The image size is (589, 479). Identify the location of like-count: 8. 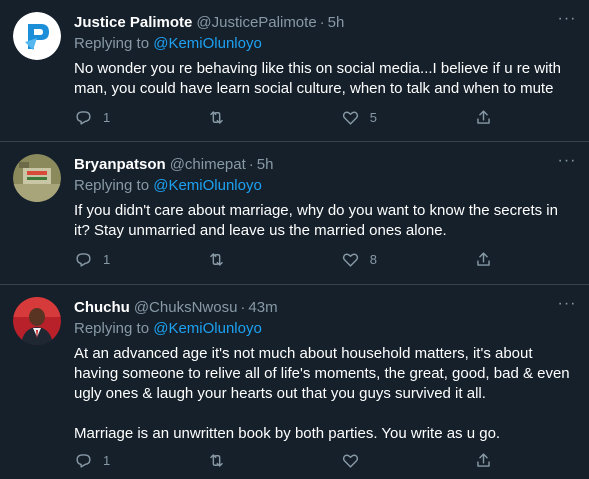
(373, 259).